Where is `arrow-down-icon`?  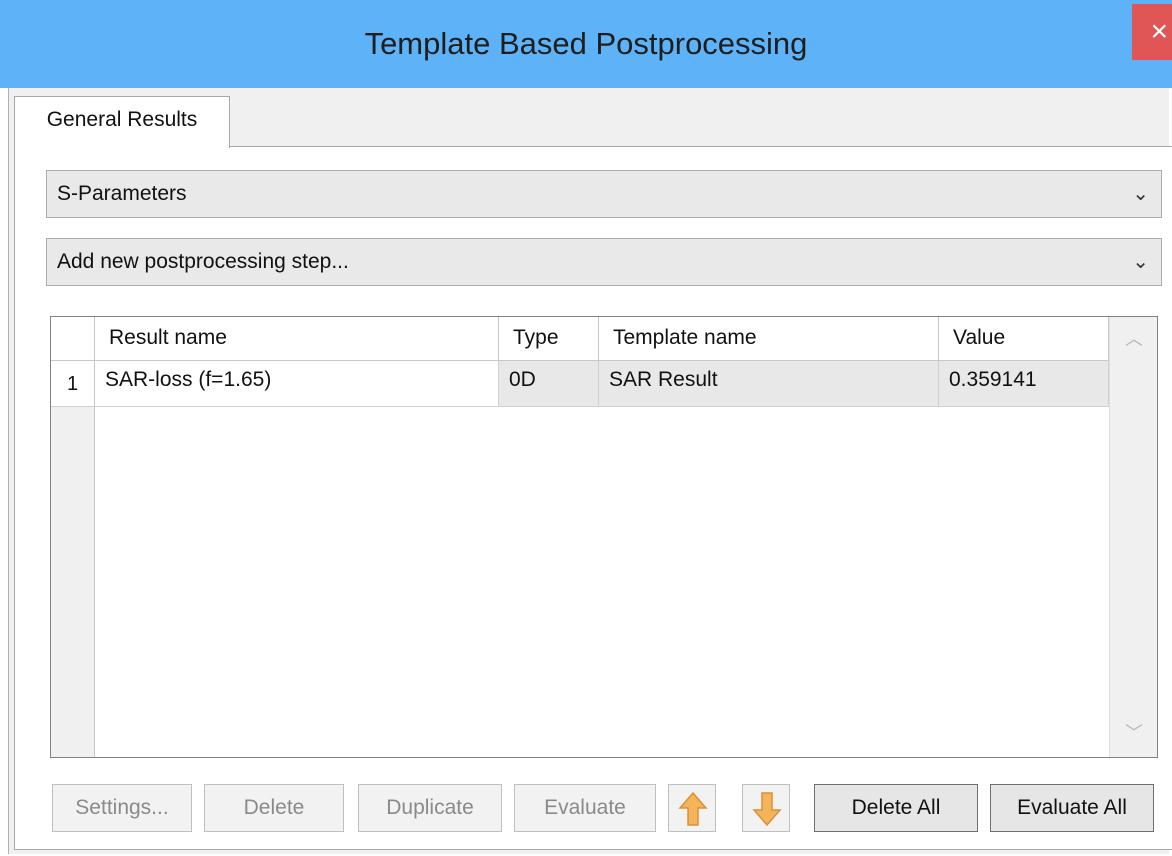 arrow-down-icon is located at coordinates (767, 809).